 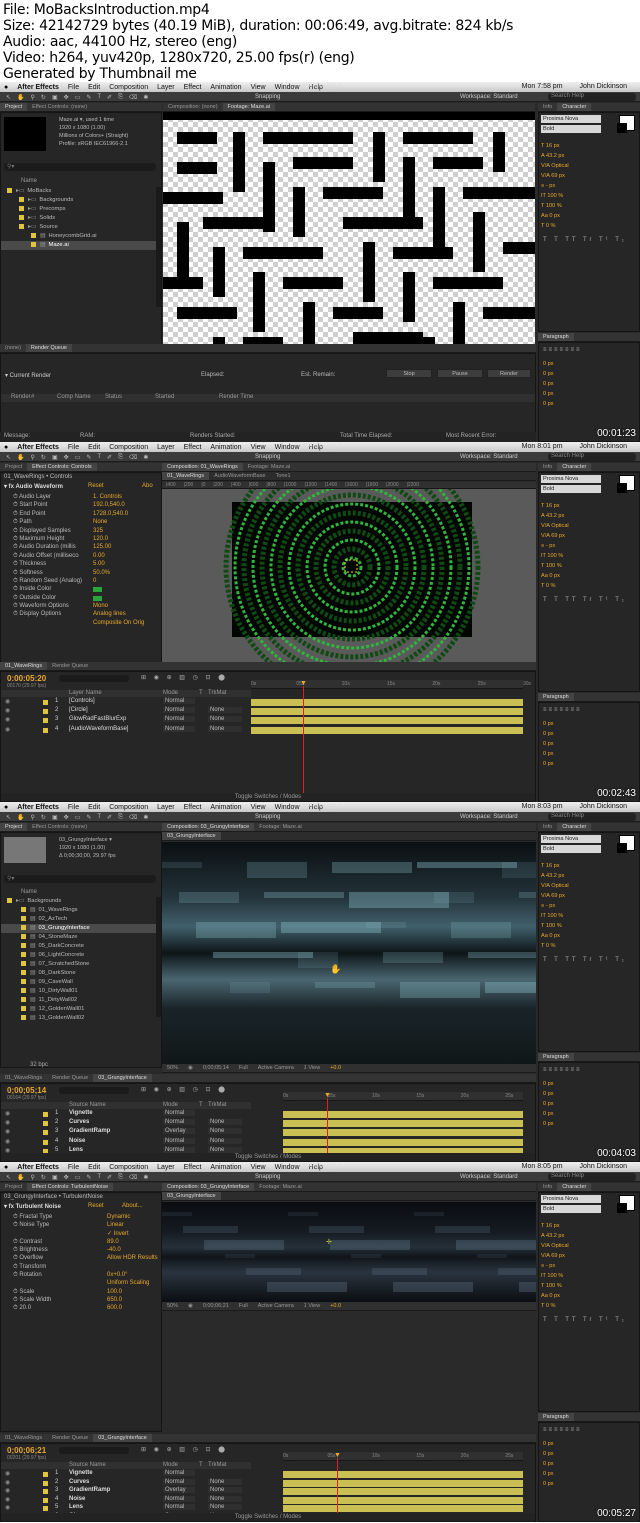 I want to click on tab-project: Project, so click(x=13, y=1187).